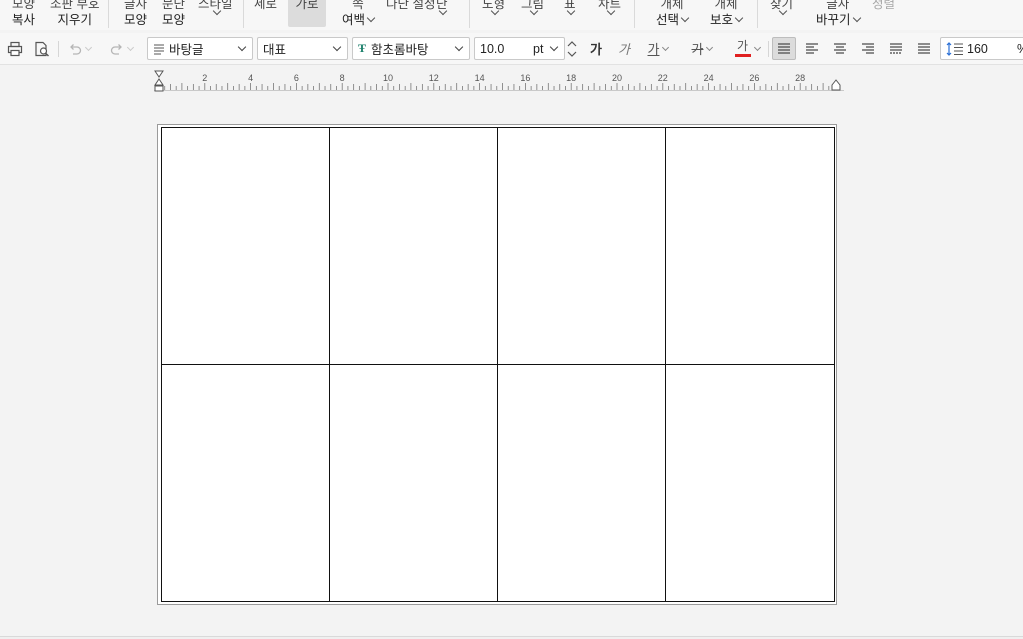  I want to click on ruler-label: 28, so click(800, 78).